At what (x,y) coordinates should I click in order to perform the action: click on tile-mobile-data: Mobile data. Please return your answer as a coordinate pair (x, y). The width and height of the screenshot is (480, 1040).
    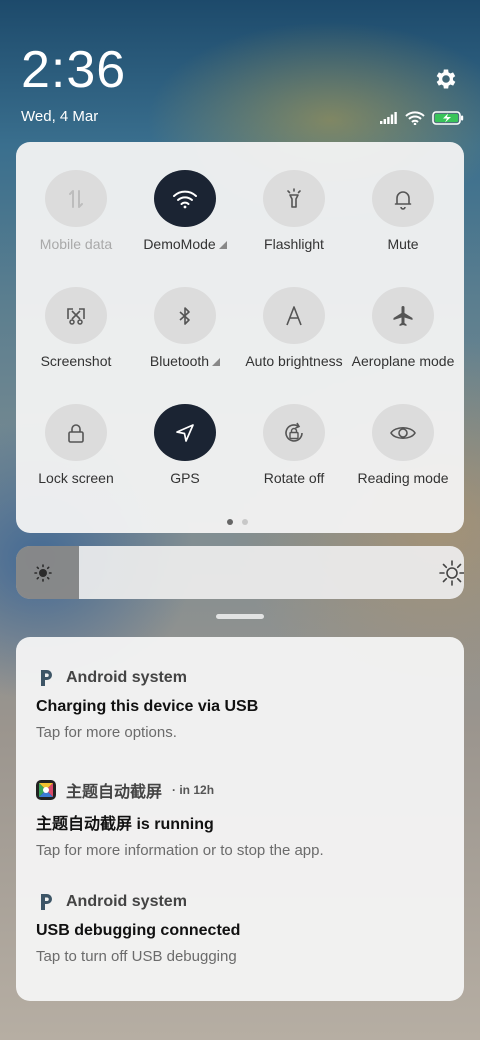
    Looking at the image, I should click on (76, 197).